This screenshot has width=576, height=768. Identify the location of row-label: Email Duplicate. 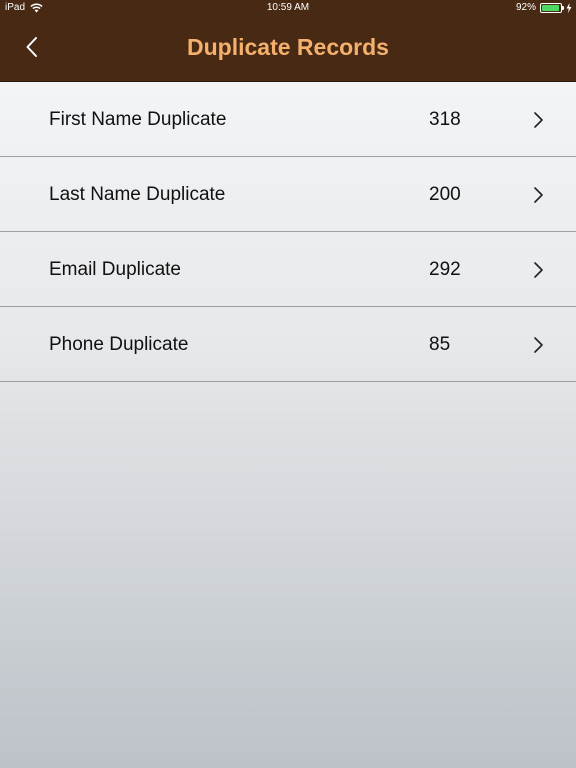
(115, 269).